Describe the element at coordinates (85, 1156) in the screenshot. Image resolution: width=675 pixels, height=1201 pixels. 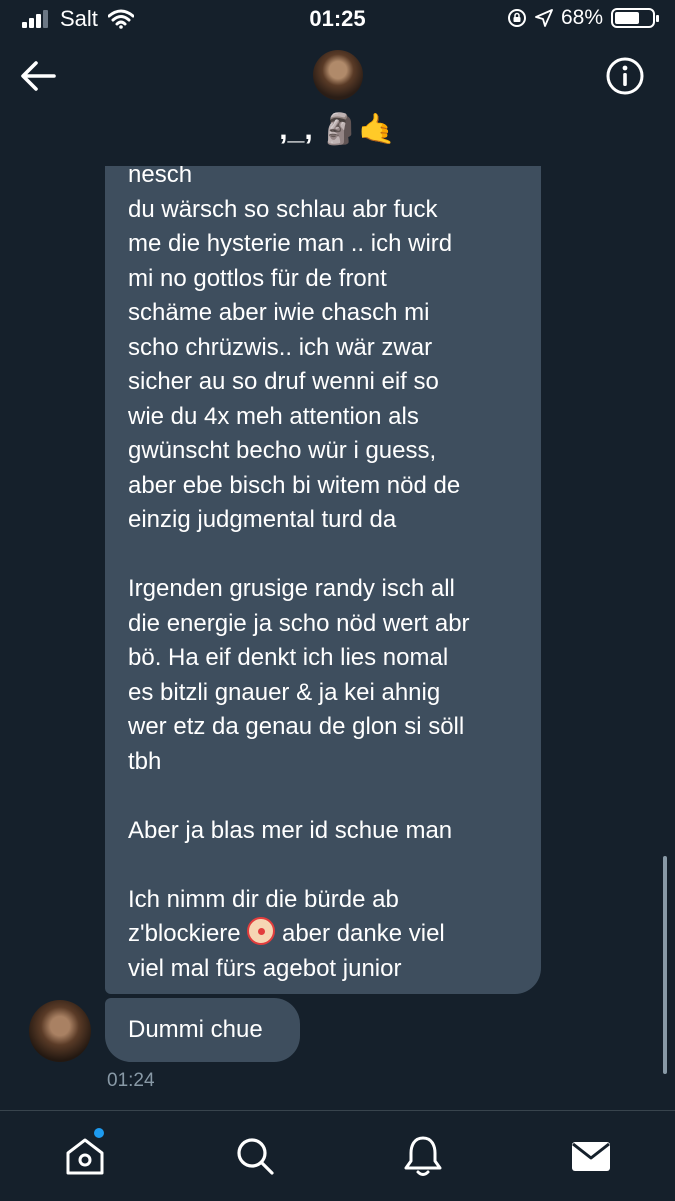
I see `home-icon` at that location.